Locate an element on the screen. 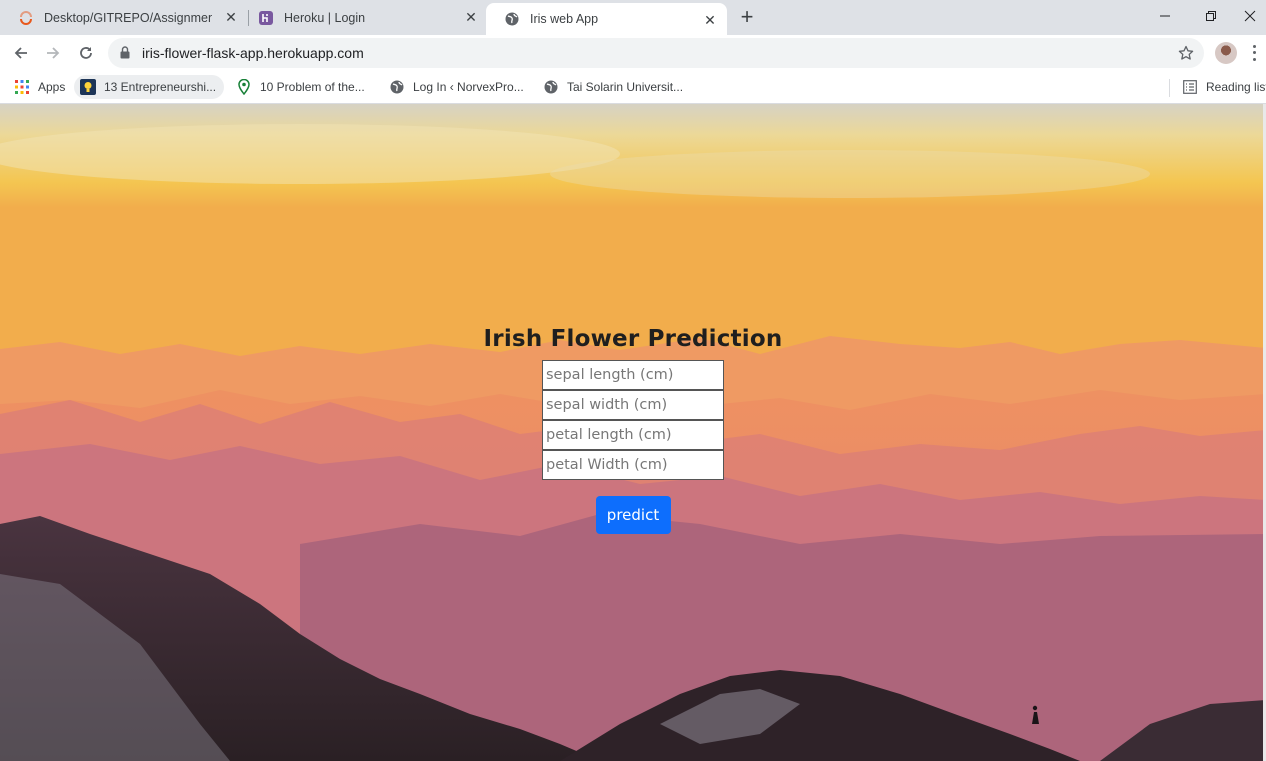  reading-list-button: Reading list is located at coordinates (1221, 87).